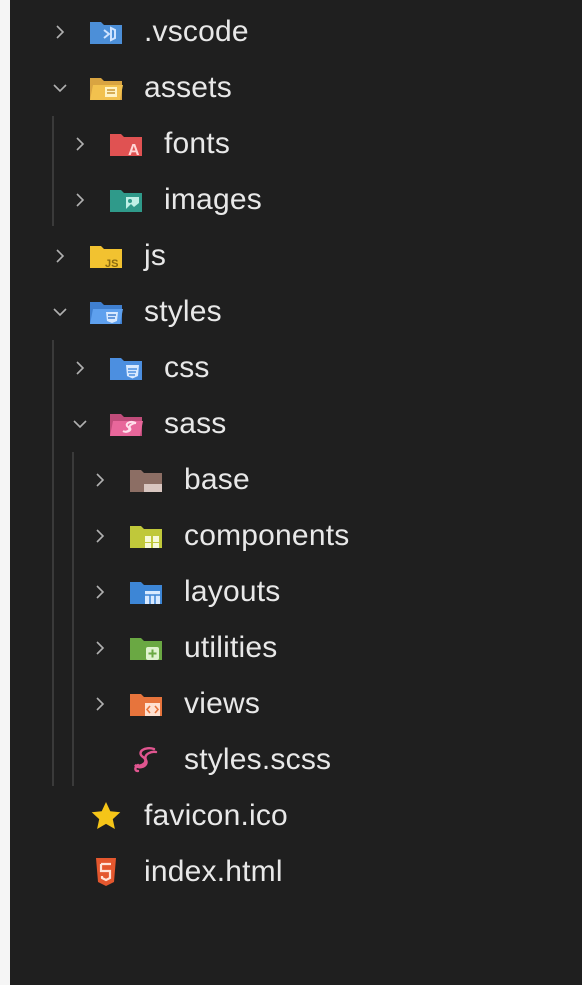  What do you see at coordinates (296, 480) in the screenshot?
I see `tree-item-base: base` at bounding box center [296, 480].